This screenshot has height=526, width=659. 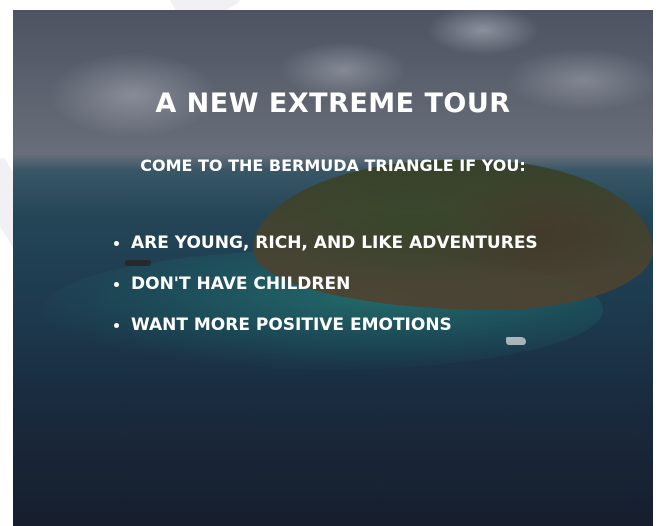 What do you see at coordinates (291, 325) in the screenshot?
I see `bullet-text: WANT MORE POSITIVE EMOTIONS` at bounding box center [291, 325].